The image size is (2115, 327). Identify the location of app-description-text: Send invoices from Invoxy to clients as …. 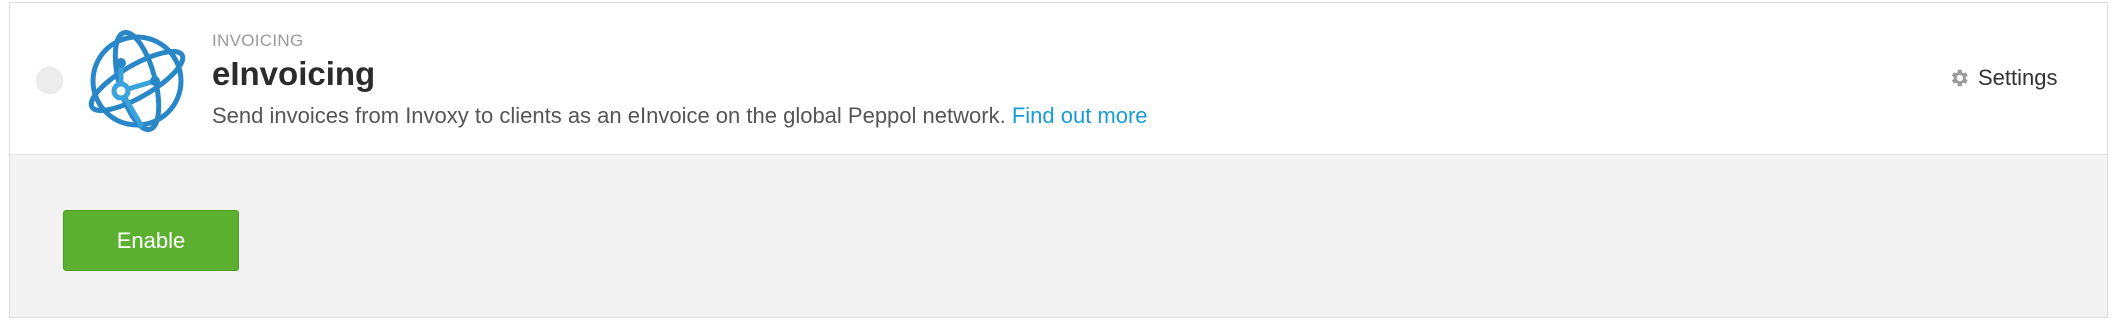
(609, 115).